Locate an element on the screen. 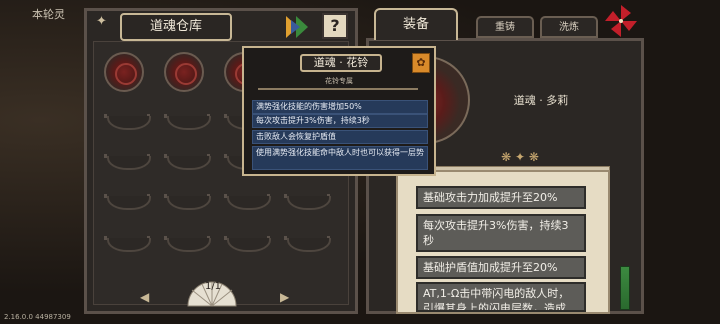 The width and height of the screenshot is (720, 324). lantern-icon is located at coordinates (625, 288).